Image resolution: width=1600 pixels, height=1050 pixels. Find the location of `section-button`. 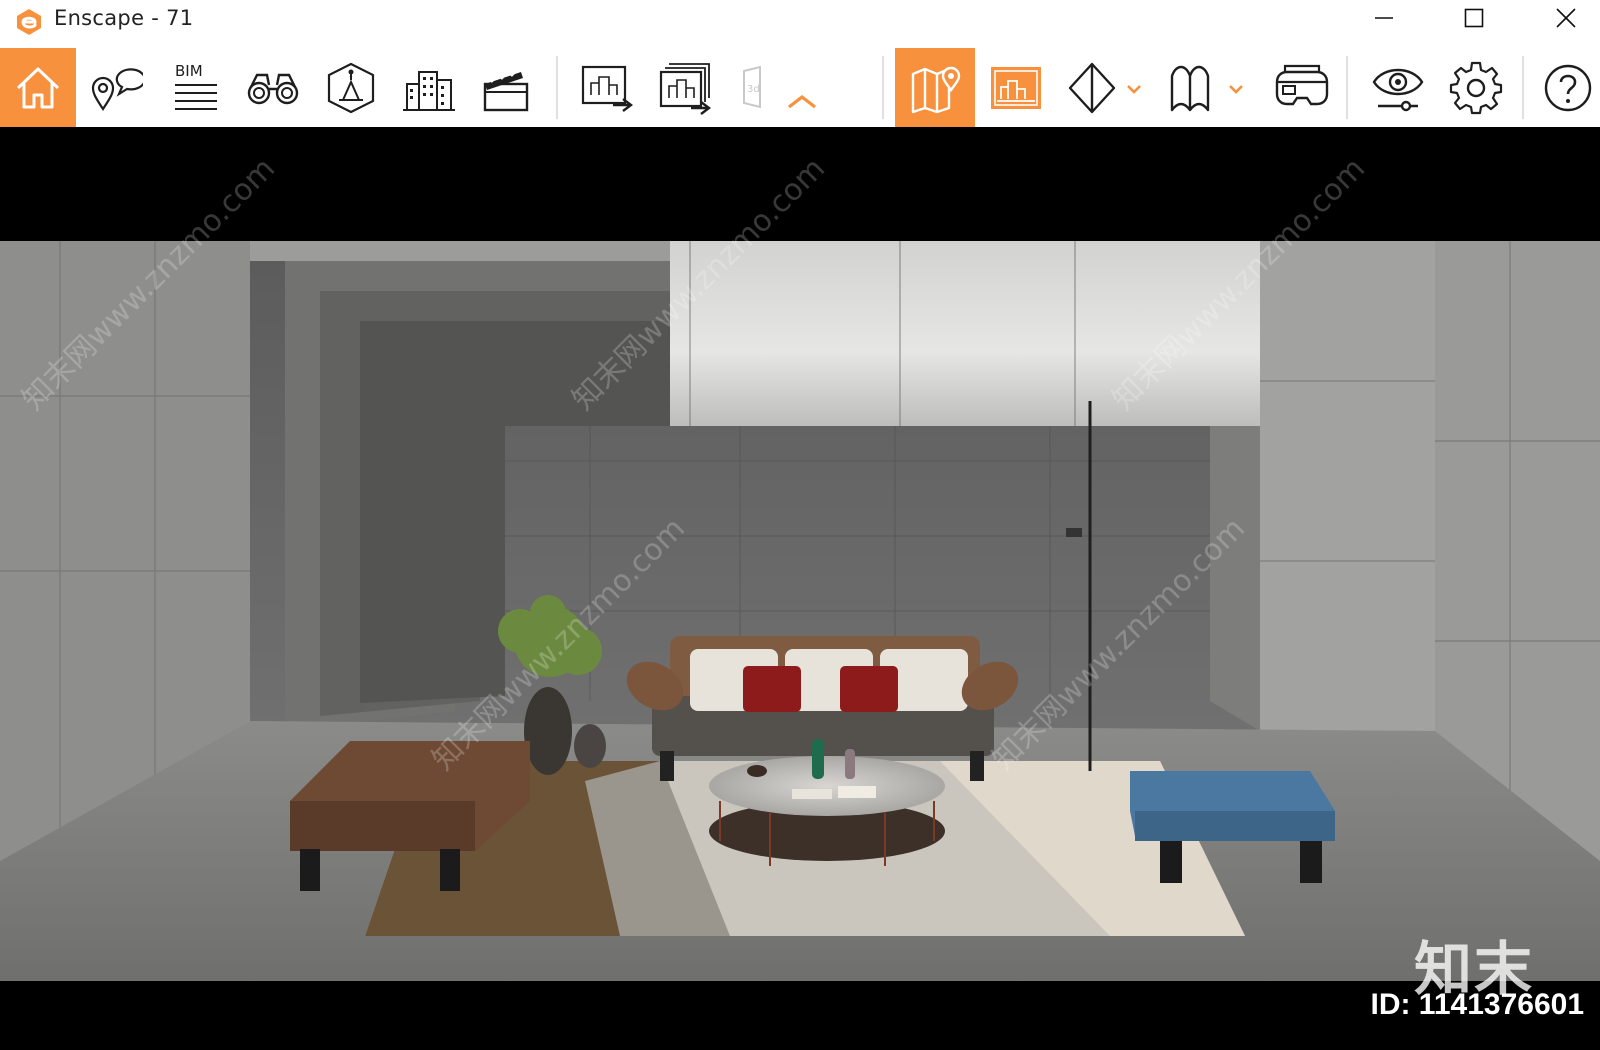

section-button is located at coordinates (1107, 87).